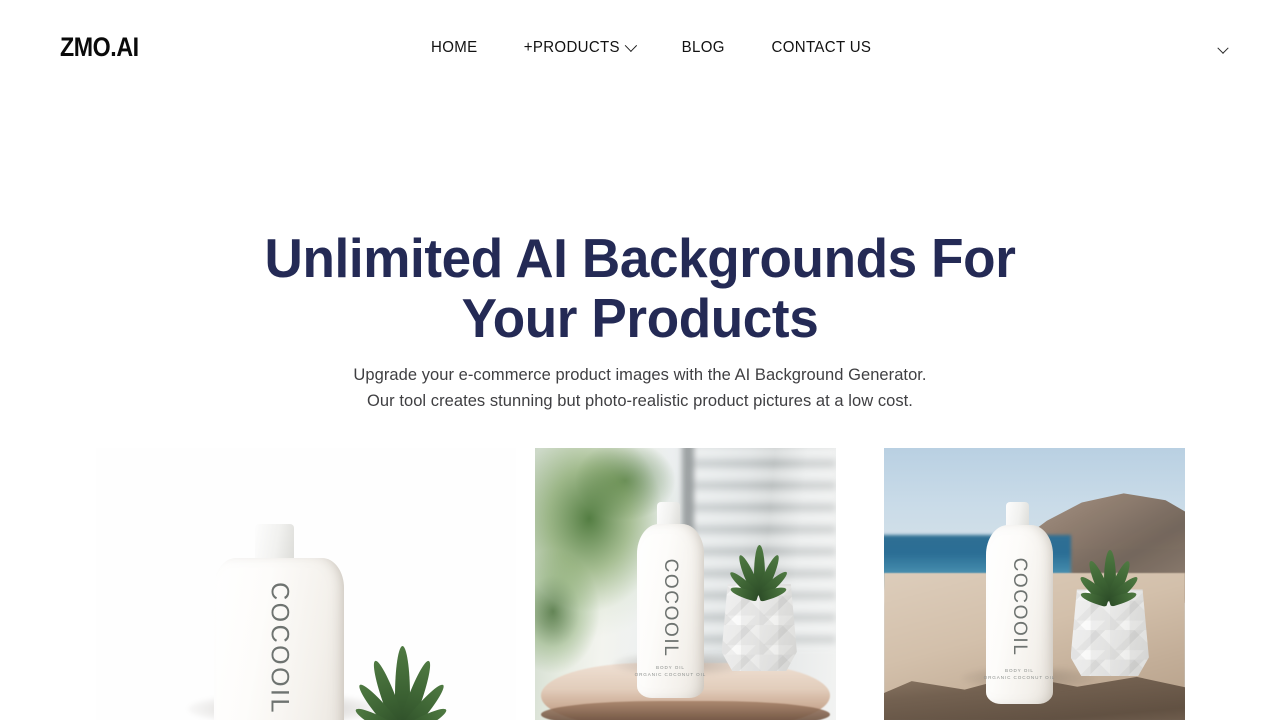 The image size is (1280, 720). I want to click on nav-item-blog: BLOG, so click(703, 48).